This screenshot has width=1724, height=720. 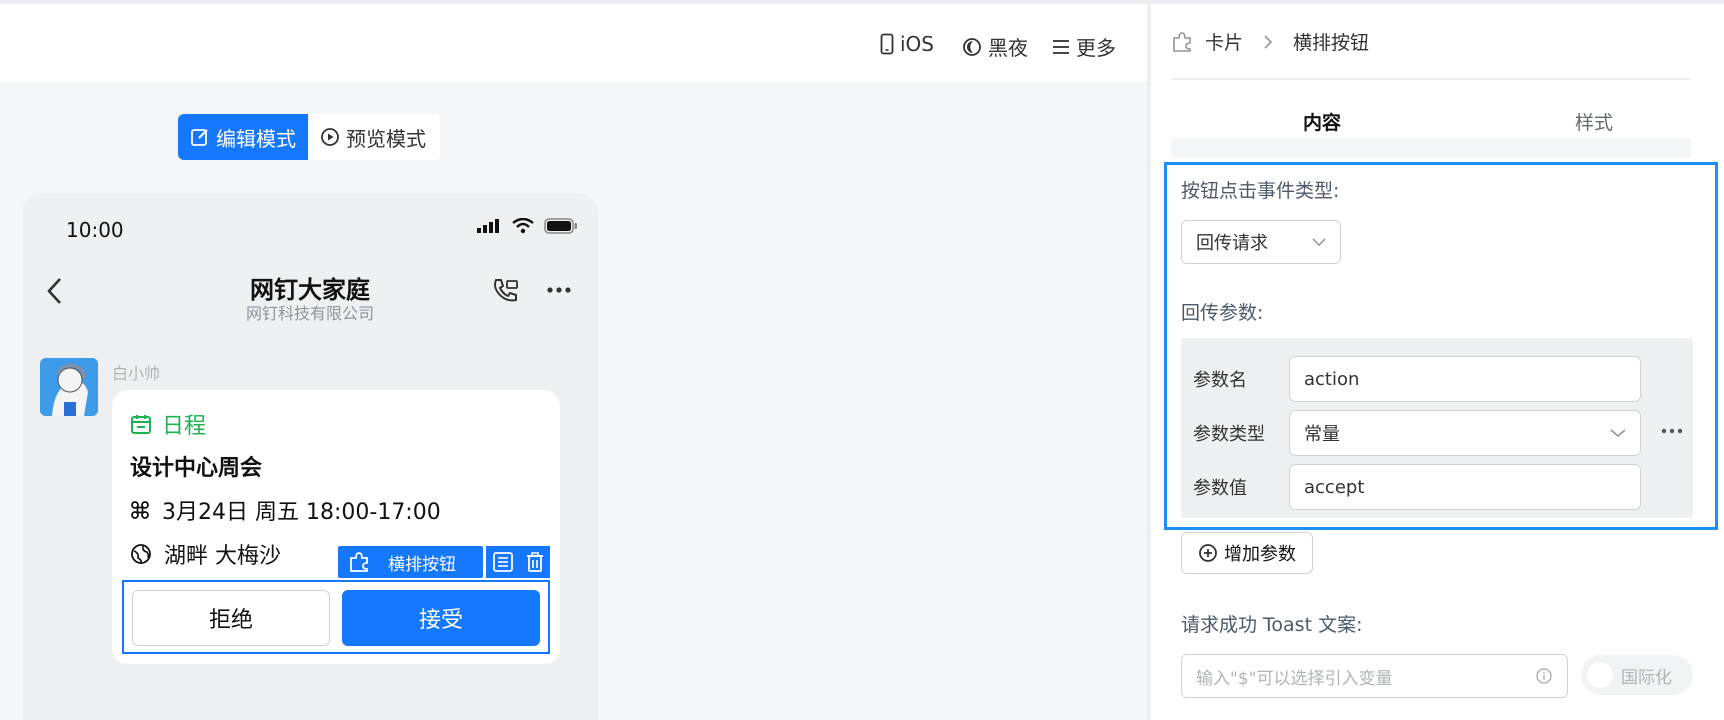 What do you see at coordinates (231, 618) in the screenshot?
I see `reject-button: 拒绝` at bounding box center [231, 618].